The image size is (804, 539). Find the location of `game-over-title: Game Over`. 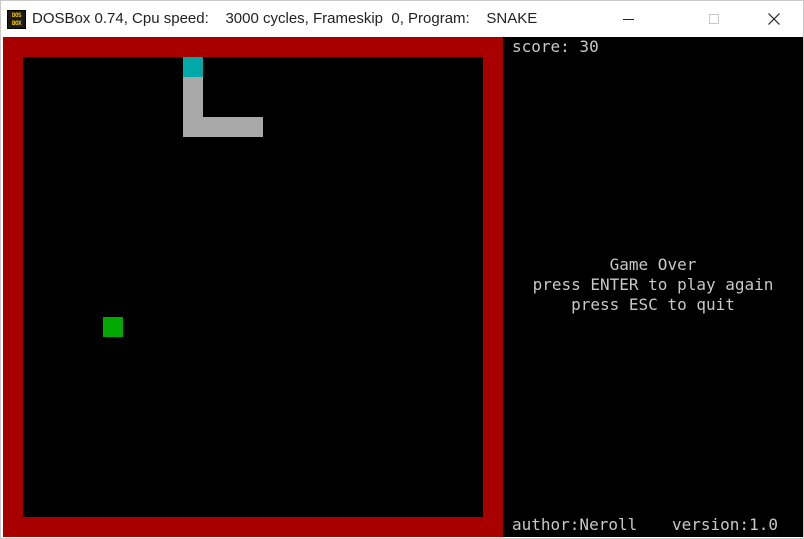

game-over-title: Game Over is located at coordinates (653, 264).